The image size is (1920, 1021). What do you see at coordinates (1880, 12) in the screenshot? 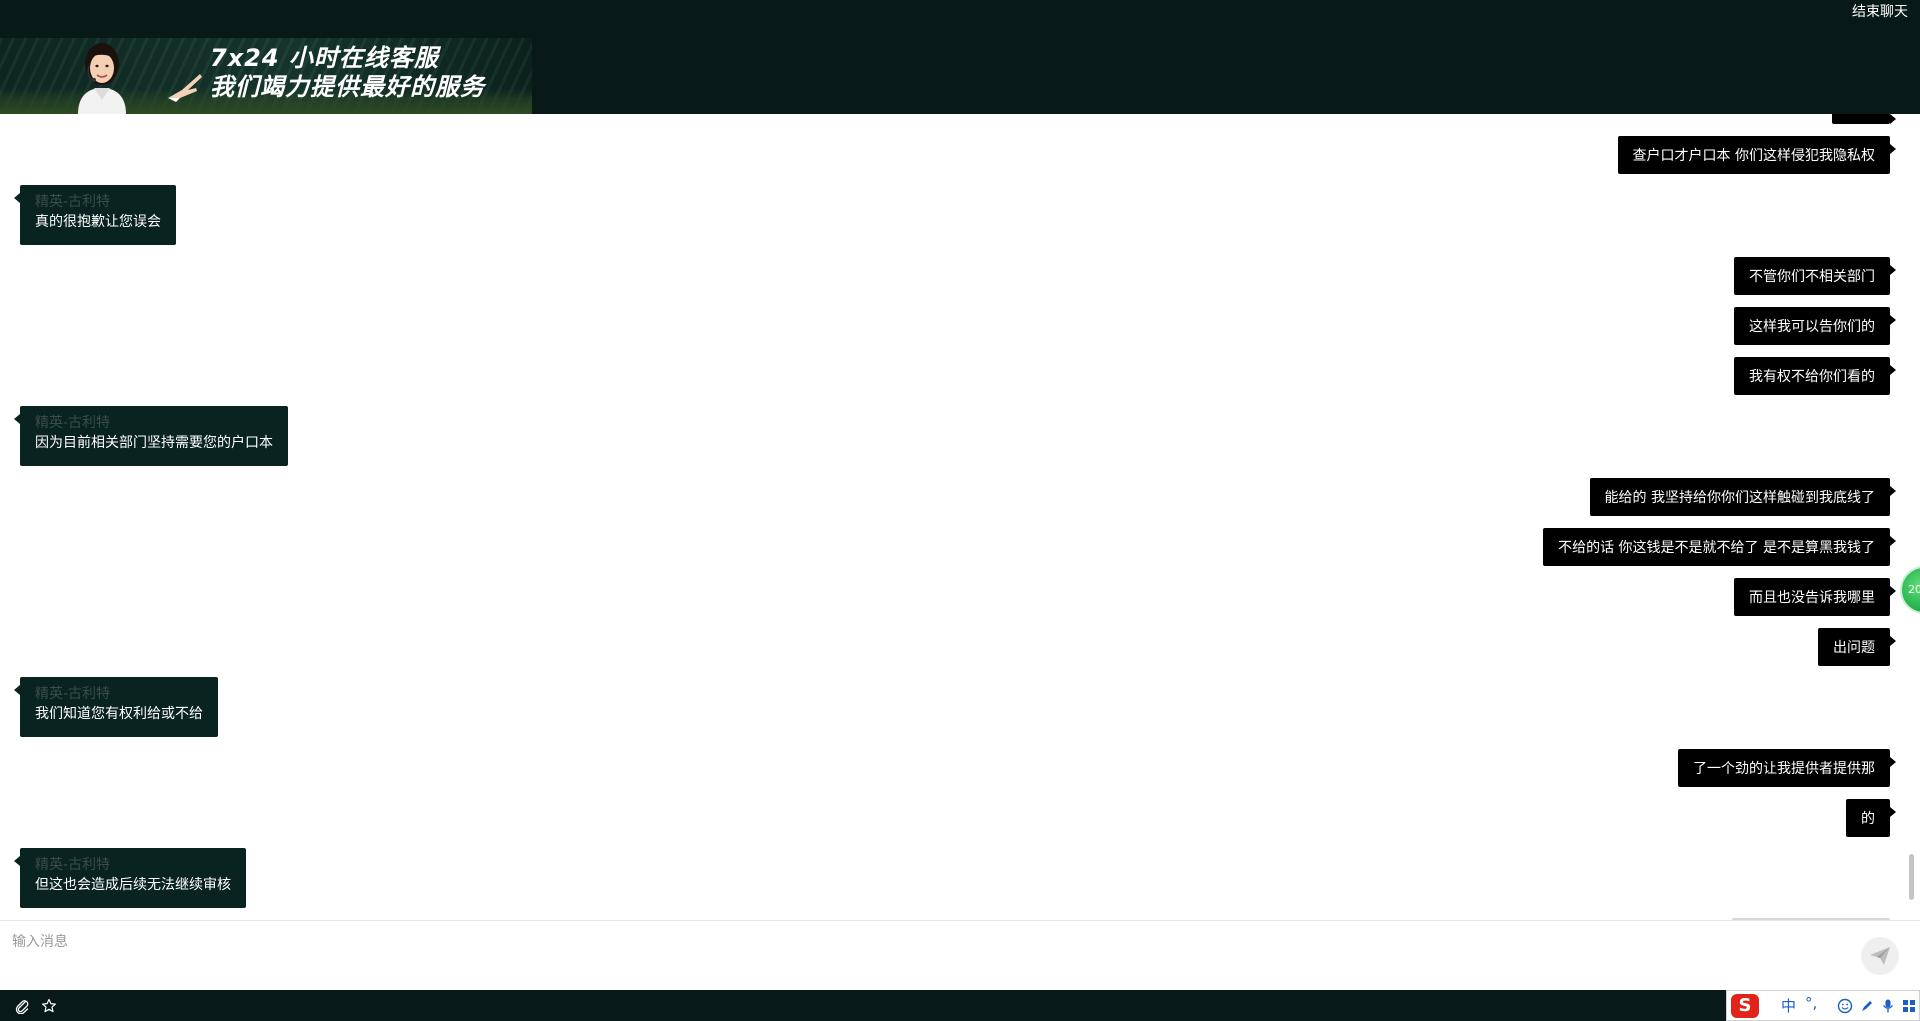
I see `end-chat-button: 结束聊天` at bounding box center [1880, 12].